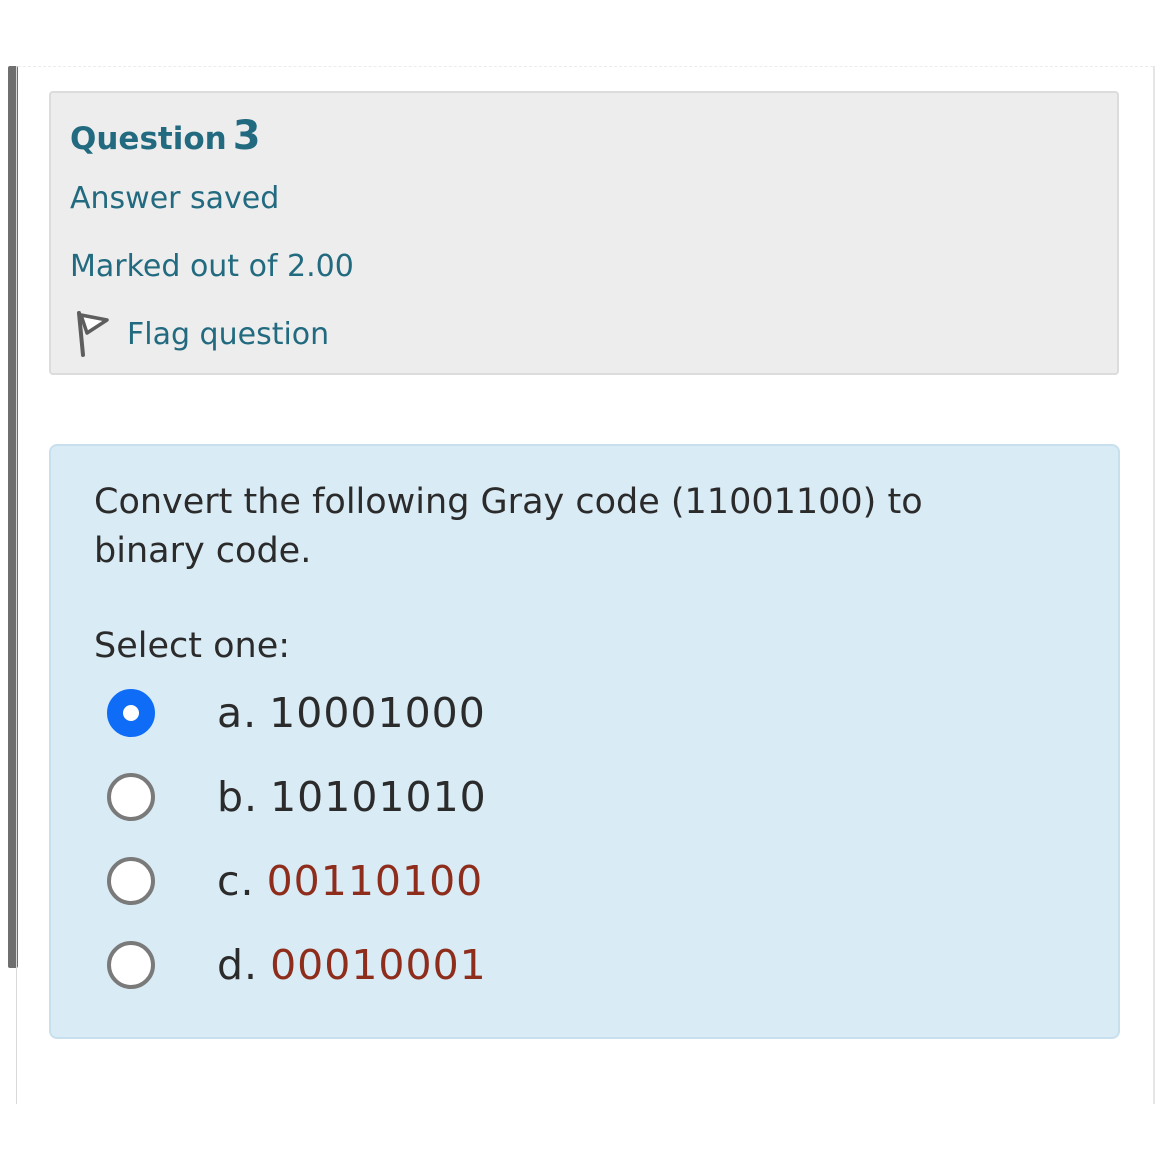 This screenshot has height=1170, width=1170. I want to click on answer-state: Answer saved, so click(175, 198).